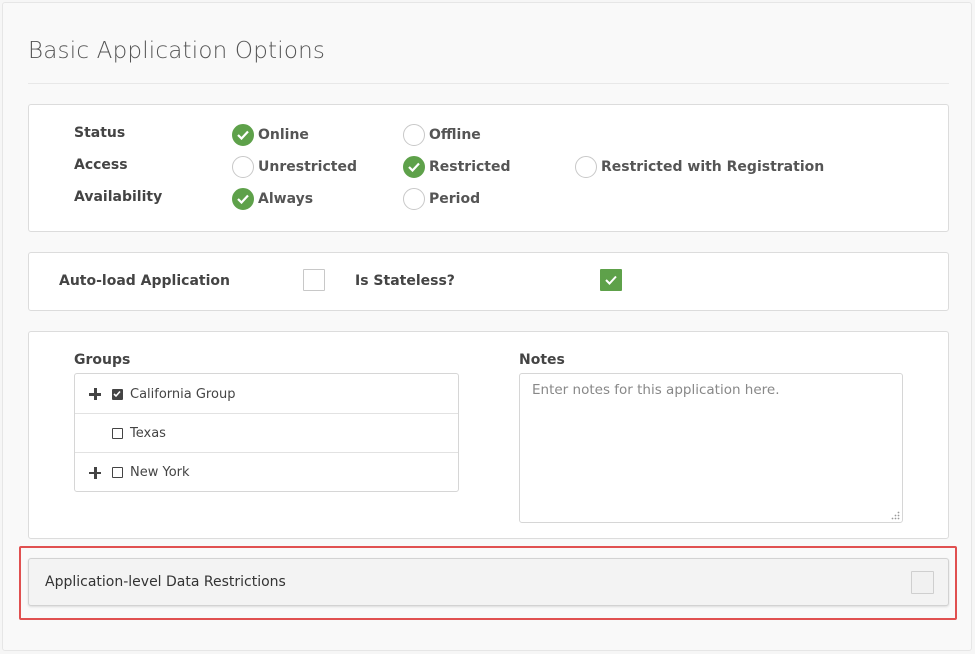 This screenshot has width=975, height=654. Describe the element at coordinates (307, 167) in the screenshot. I see `access-unrestricted-label: Unrestricted` at that location.